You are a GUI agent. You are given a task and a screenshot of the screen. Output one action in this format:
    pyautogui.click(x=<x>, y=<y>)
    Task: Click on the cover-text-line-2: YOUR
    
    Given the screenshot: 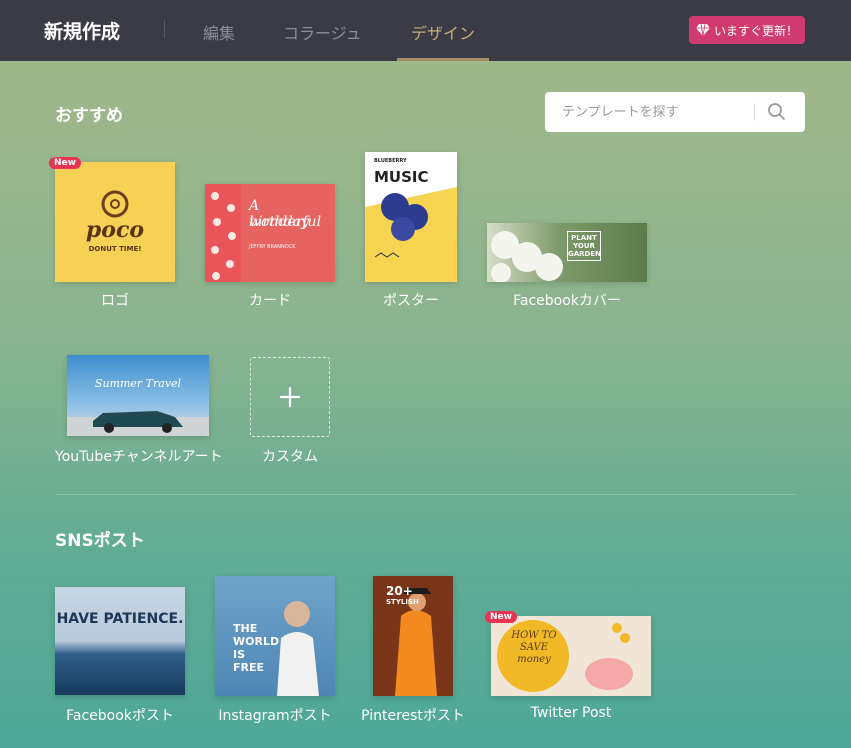 What is the action you would take?
    pyautogui.click(x=584, y=246)
    